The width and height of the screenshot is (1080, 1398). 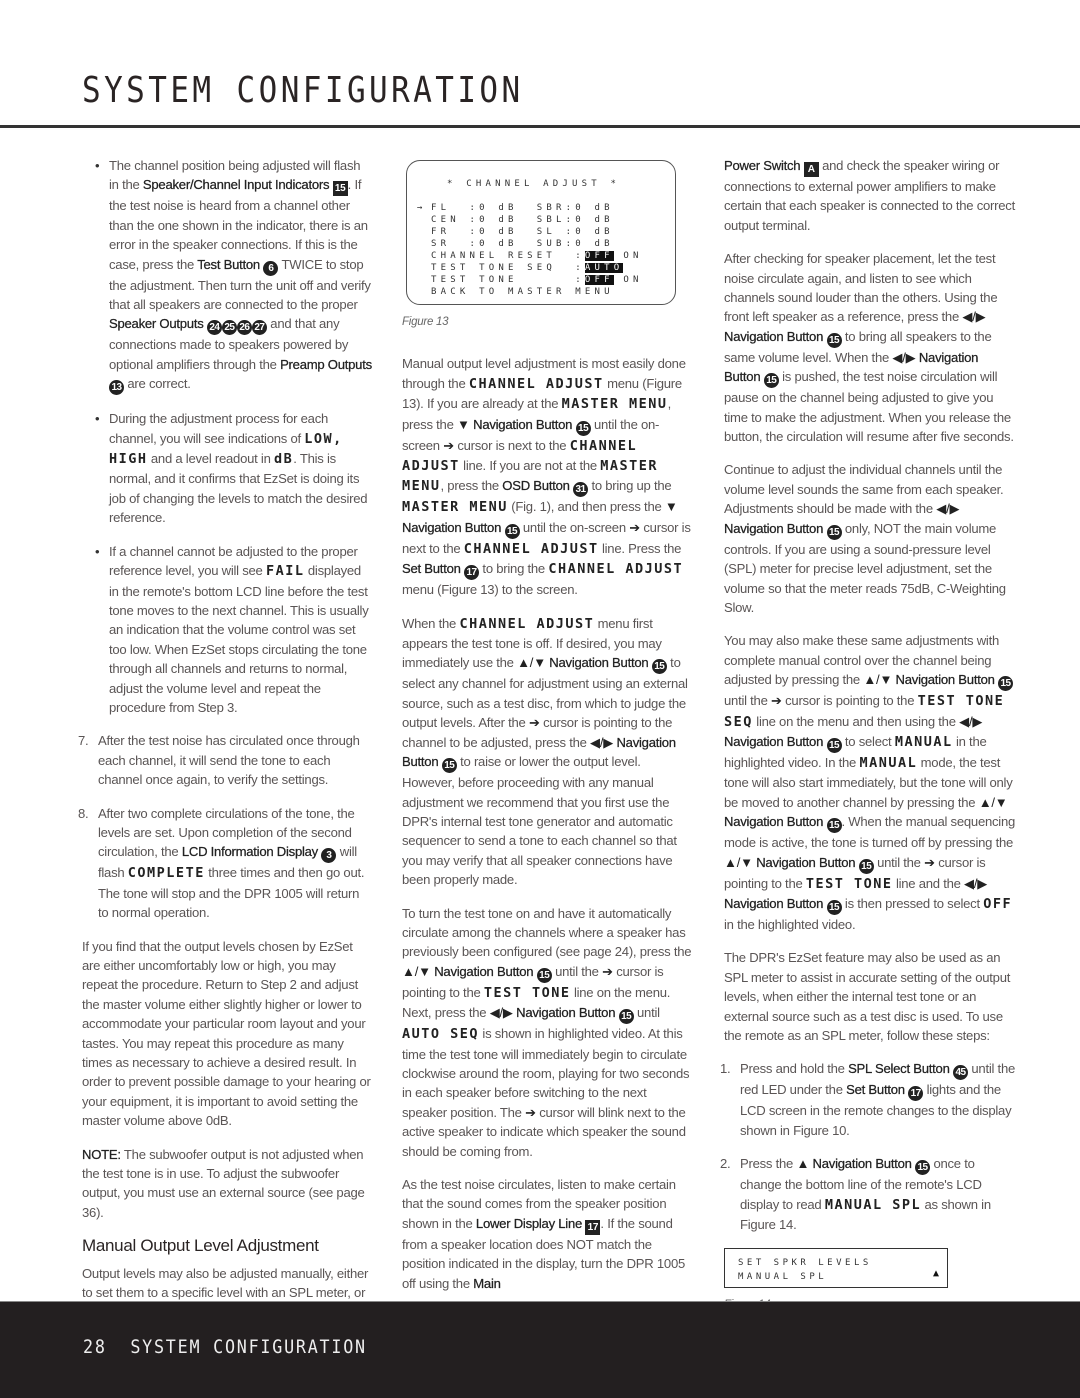 I want to click on page-number: 28, so click(x=95, y=1347).